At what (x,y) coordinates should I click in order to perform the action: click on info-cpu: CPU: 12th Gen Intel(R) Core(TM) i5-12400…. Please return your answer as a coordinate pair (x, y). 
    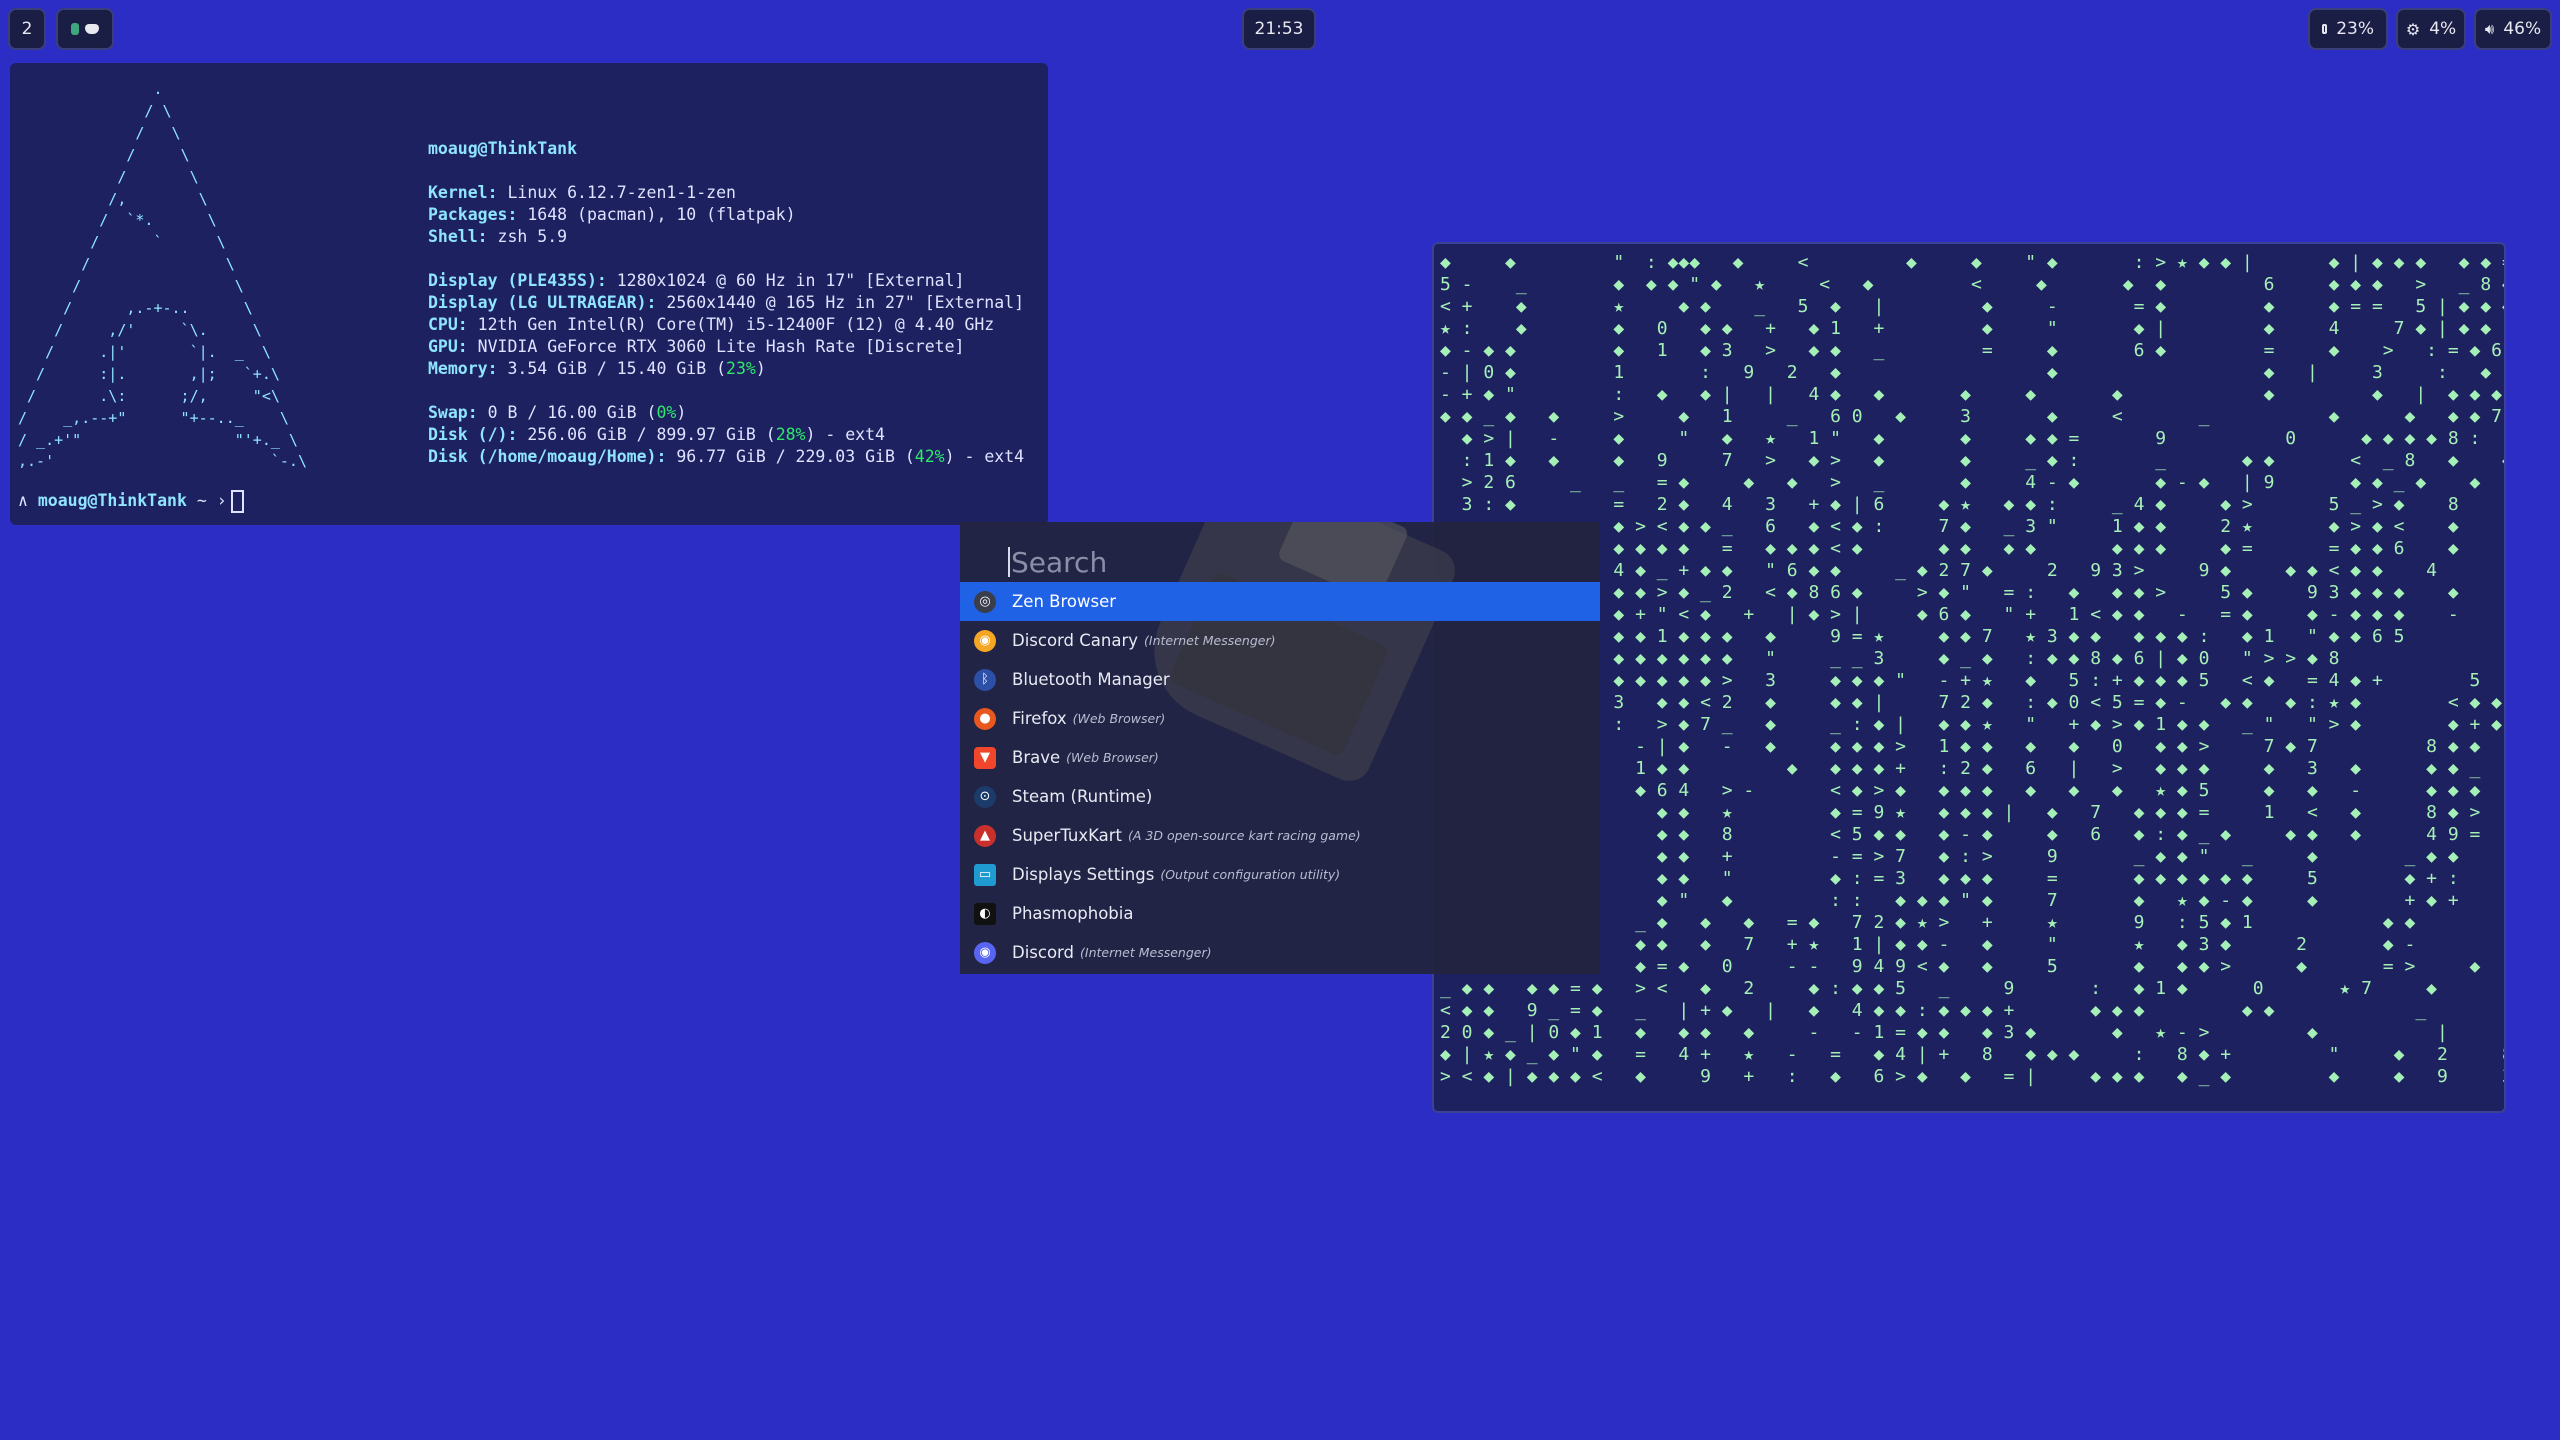
    Looking at the image, I should click on (711, 324).